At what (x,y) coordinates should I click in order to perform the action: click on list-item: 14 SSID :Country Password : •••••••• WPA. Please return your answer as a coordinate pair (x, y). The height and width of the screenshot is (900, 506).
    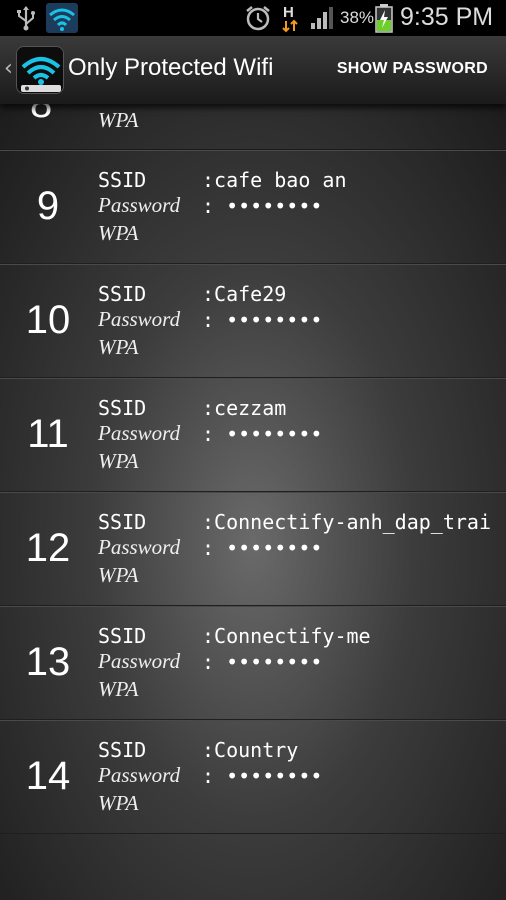
    Looking at the image, I should click on (253, 777).